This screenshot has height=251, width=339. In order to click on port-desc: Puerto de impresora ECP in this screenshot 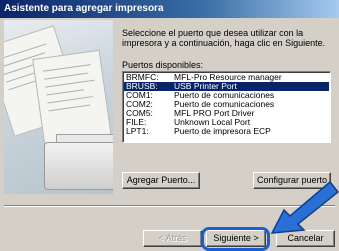, I will do `click(222, 131)`.